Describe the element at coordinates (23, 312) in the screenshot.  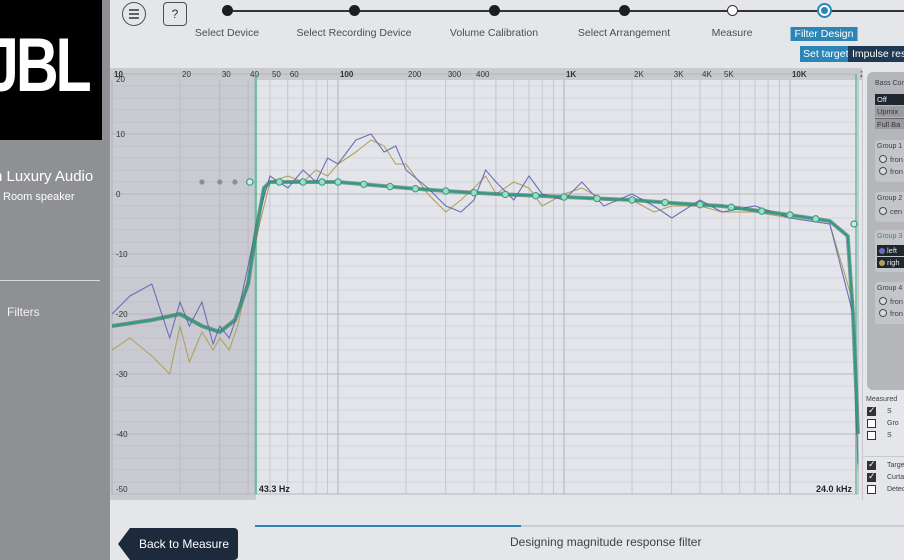
I see `sidebar-item-filters: Filters` at that location.